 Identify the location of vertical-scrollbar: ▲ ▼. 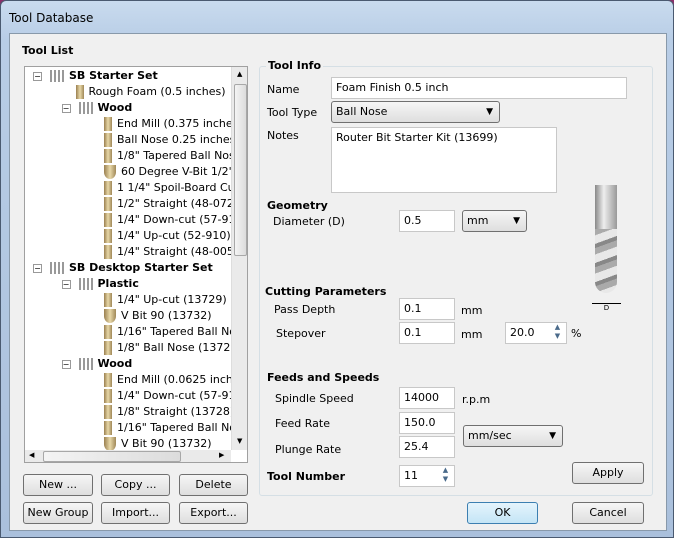
(239, 258).